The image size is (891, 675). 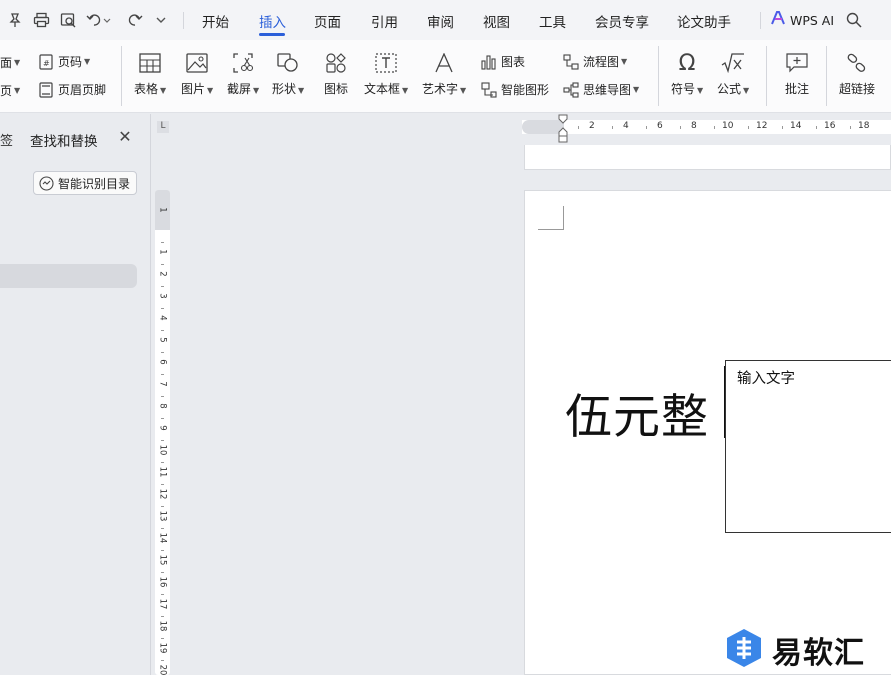 What do you see at coordinates (161, 20) in the screenshot?
I see `more-chevron-icon` at bounding box center [161, 20].